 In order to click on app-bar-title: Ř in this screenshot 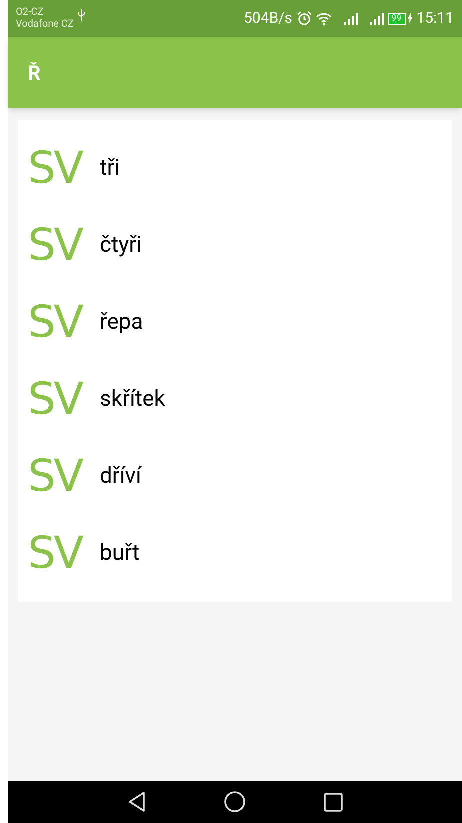, I will do `click(34, 73)`.